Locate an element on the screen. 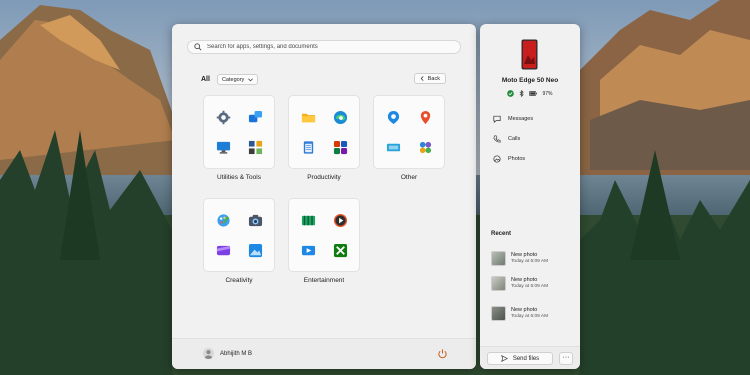 The image size is (750, 375). phone-device-image is located at coordinates (529, 54).